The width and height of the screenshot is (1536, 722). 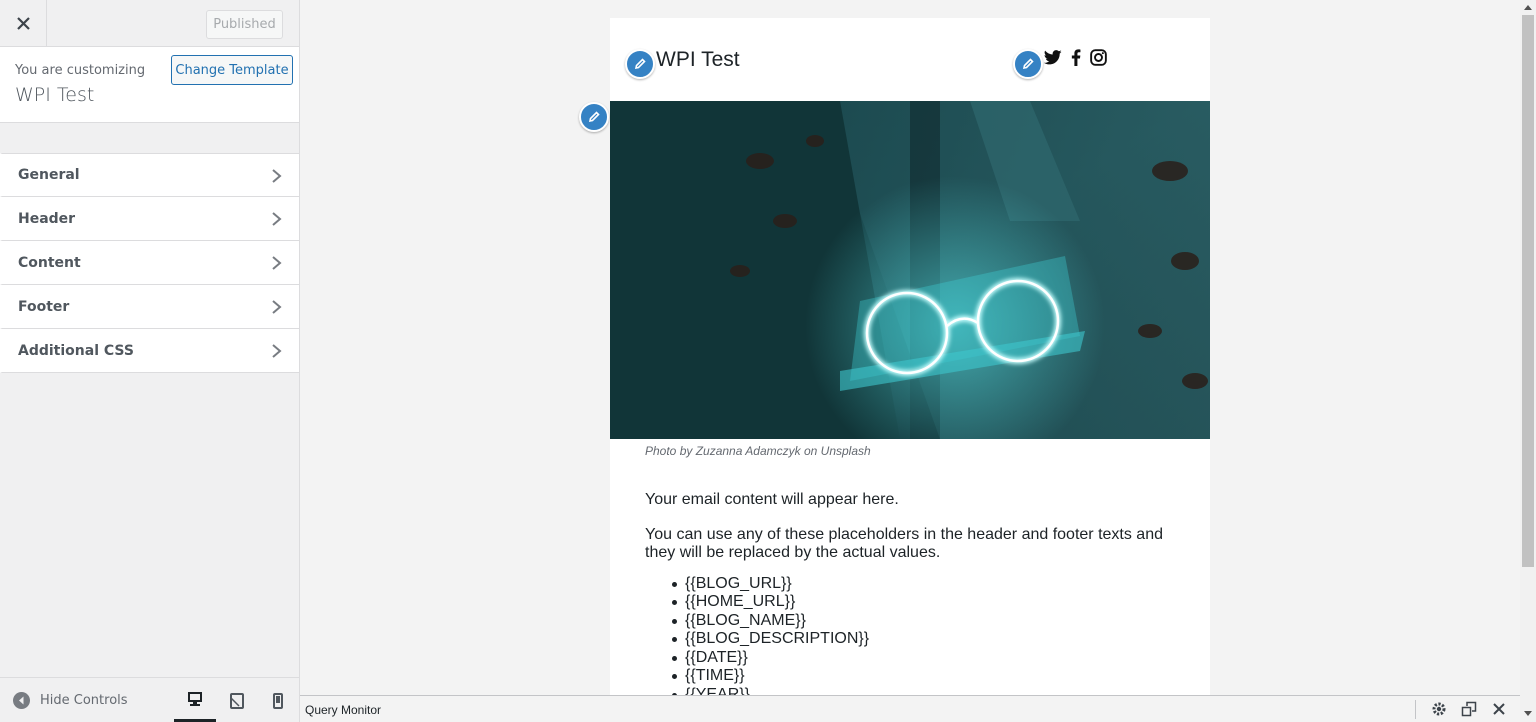 I want to click on section-footer: Footer, so click(x=149, y=307).